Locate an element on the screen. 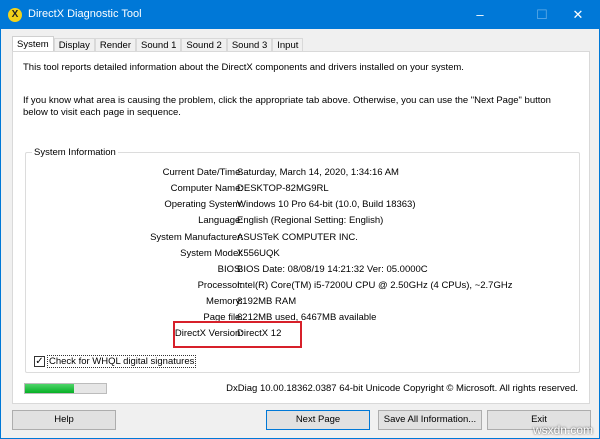 This screenshot has height=439, width=600. info-row: Page file: 6212MB used, 6467MB available is located at coordinates (303, 319).